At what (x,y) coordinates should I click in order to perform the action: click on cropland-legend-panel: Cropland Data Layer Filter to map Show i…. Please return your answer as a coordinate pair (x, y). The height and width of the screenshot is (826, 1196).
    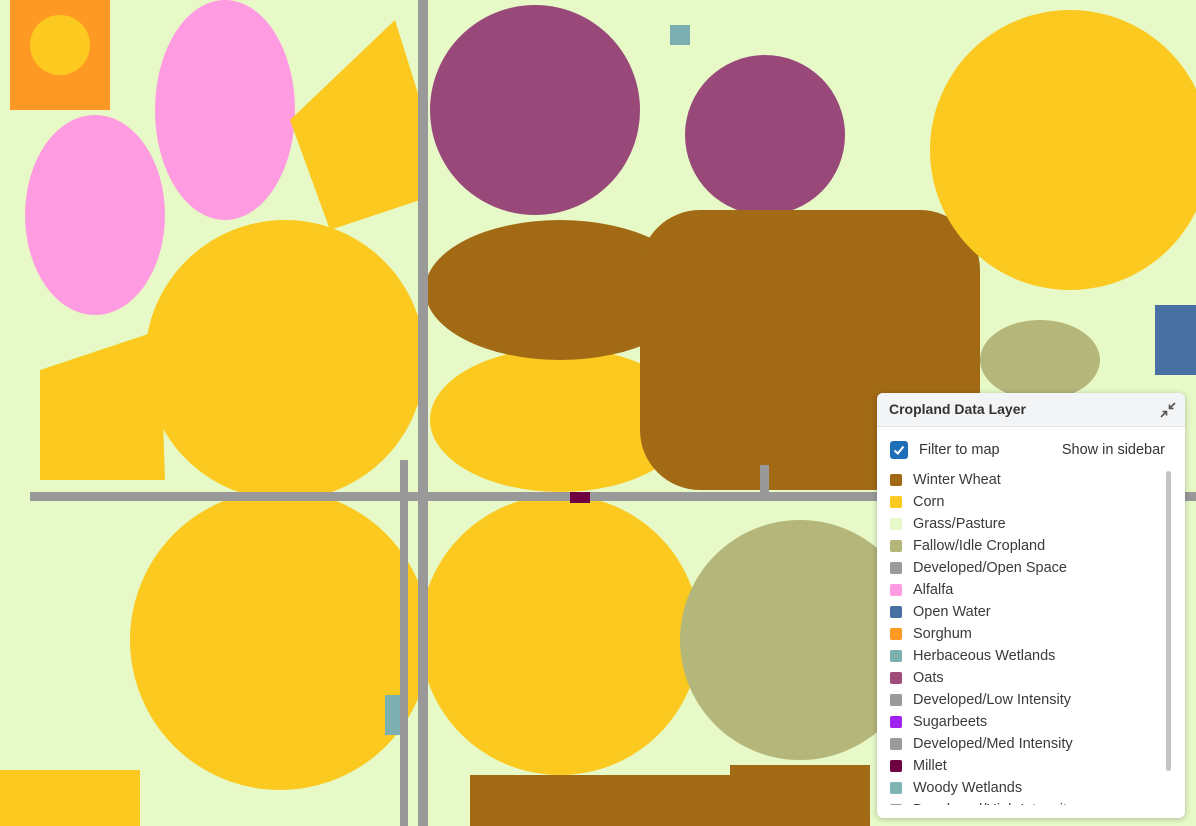
    Looking at the image, I should click on (1031, 605).